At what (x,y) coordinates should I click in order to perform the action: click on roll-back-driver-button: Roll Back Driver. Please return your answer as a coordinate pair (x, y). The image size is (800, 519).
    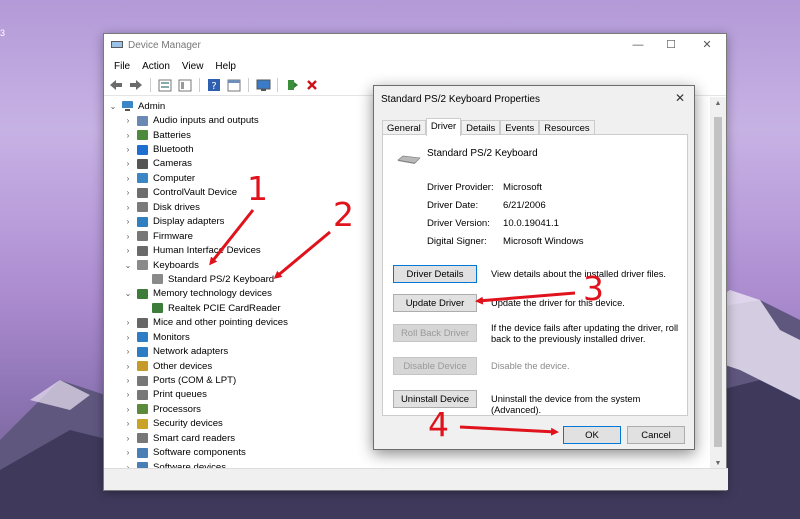
    Looking at the image, I should click on (435, 333).